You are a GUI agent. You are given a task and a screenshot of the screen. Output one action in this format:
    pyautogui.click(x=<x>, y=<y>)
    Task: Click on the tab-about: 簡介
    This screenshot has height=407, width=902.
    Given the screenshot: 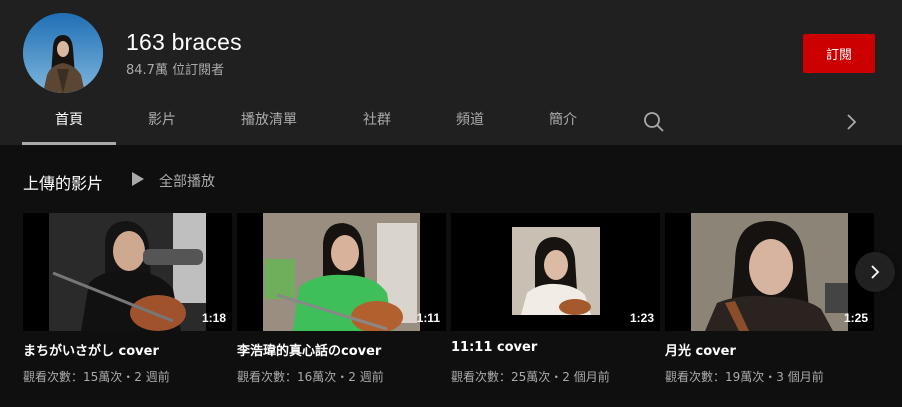 What is the action you would take?
    pyautogui.click(x=563, y=121)
    